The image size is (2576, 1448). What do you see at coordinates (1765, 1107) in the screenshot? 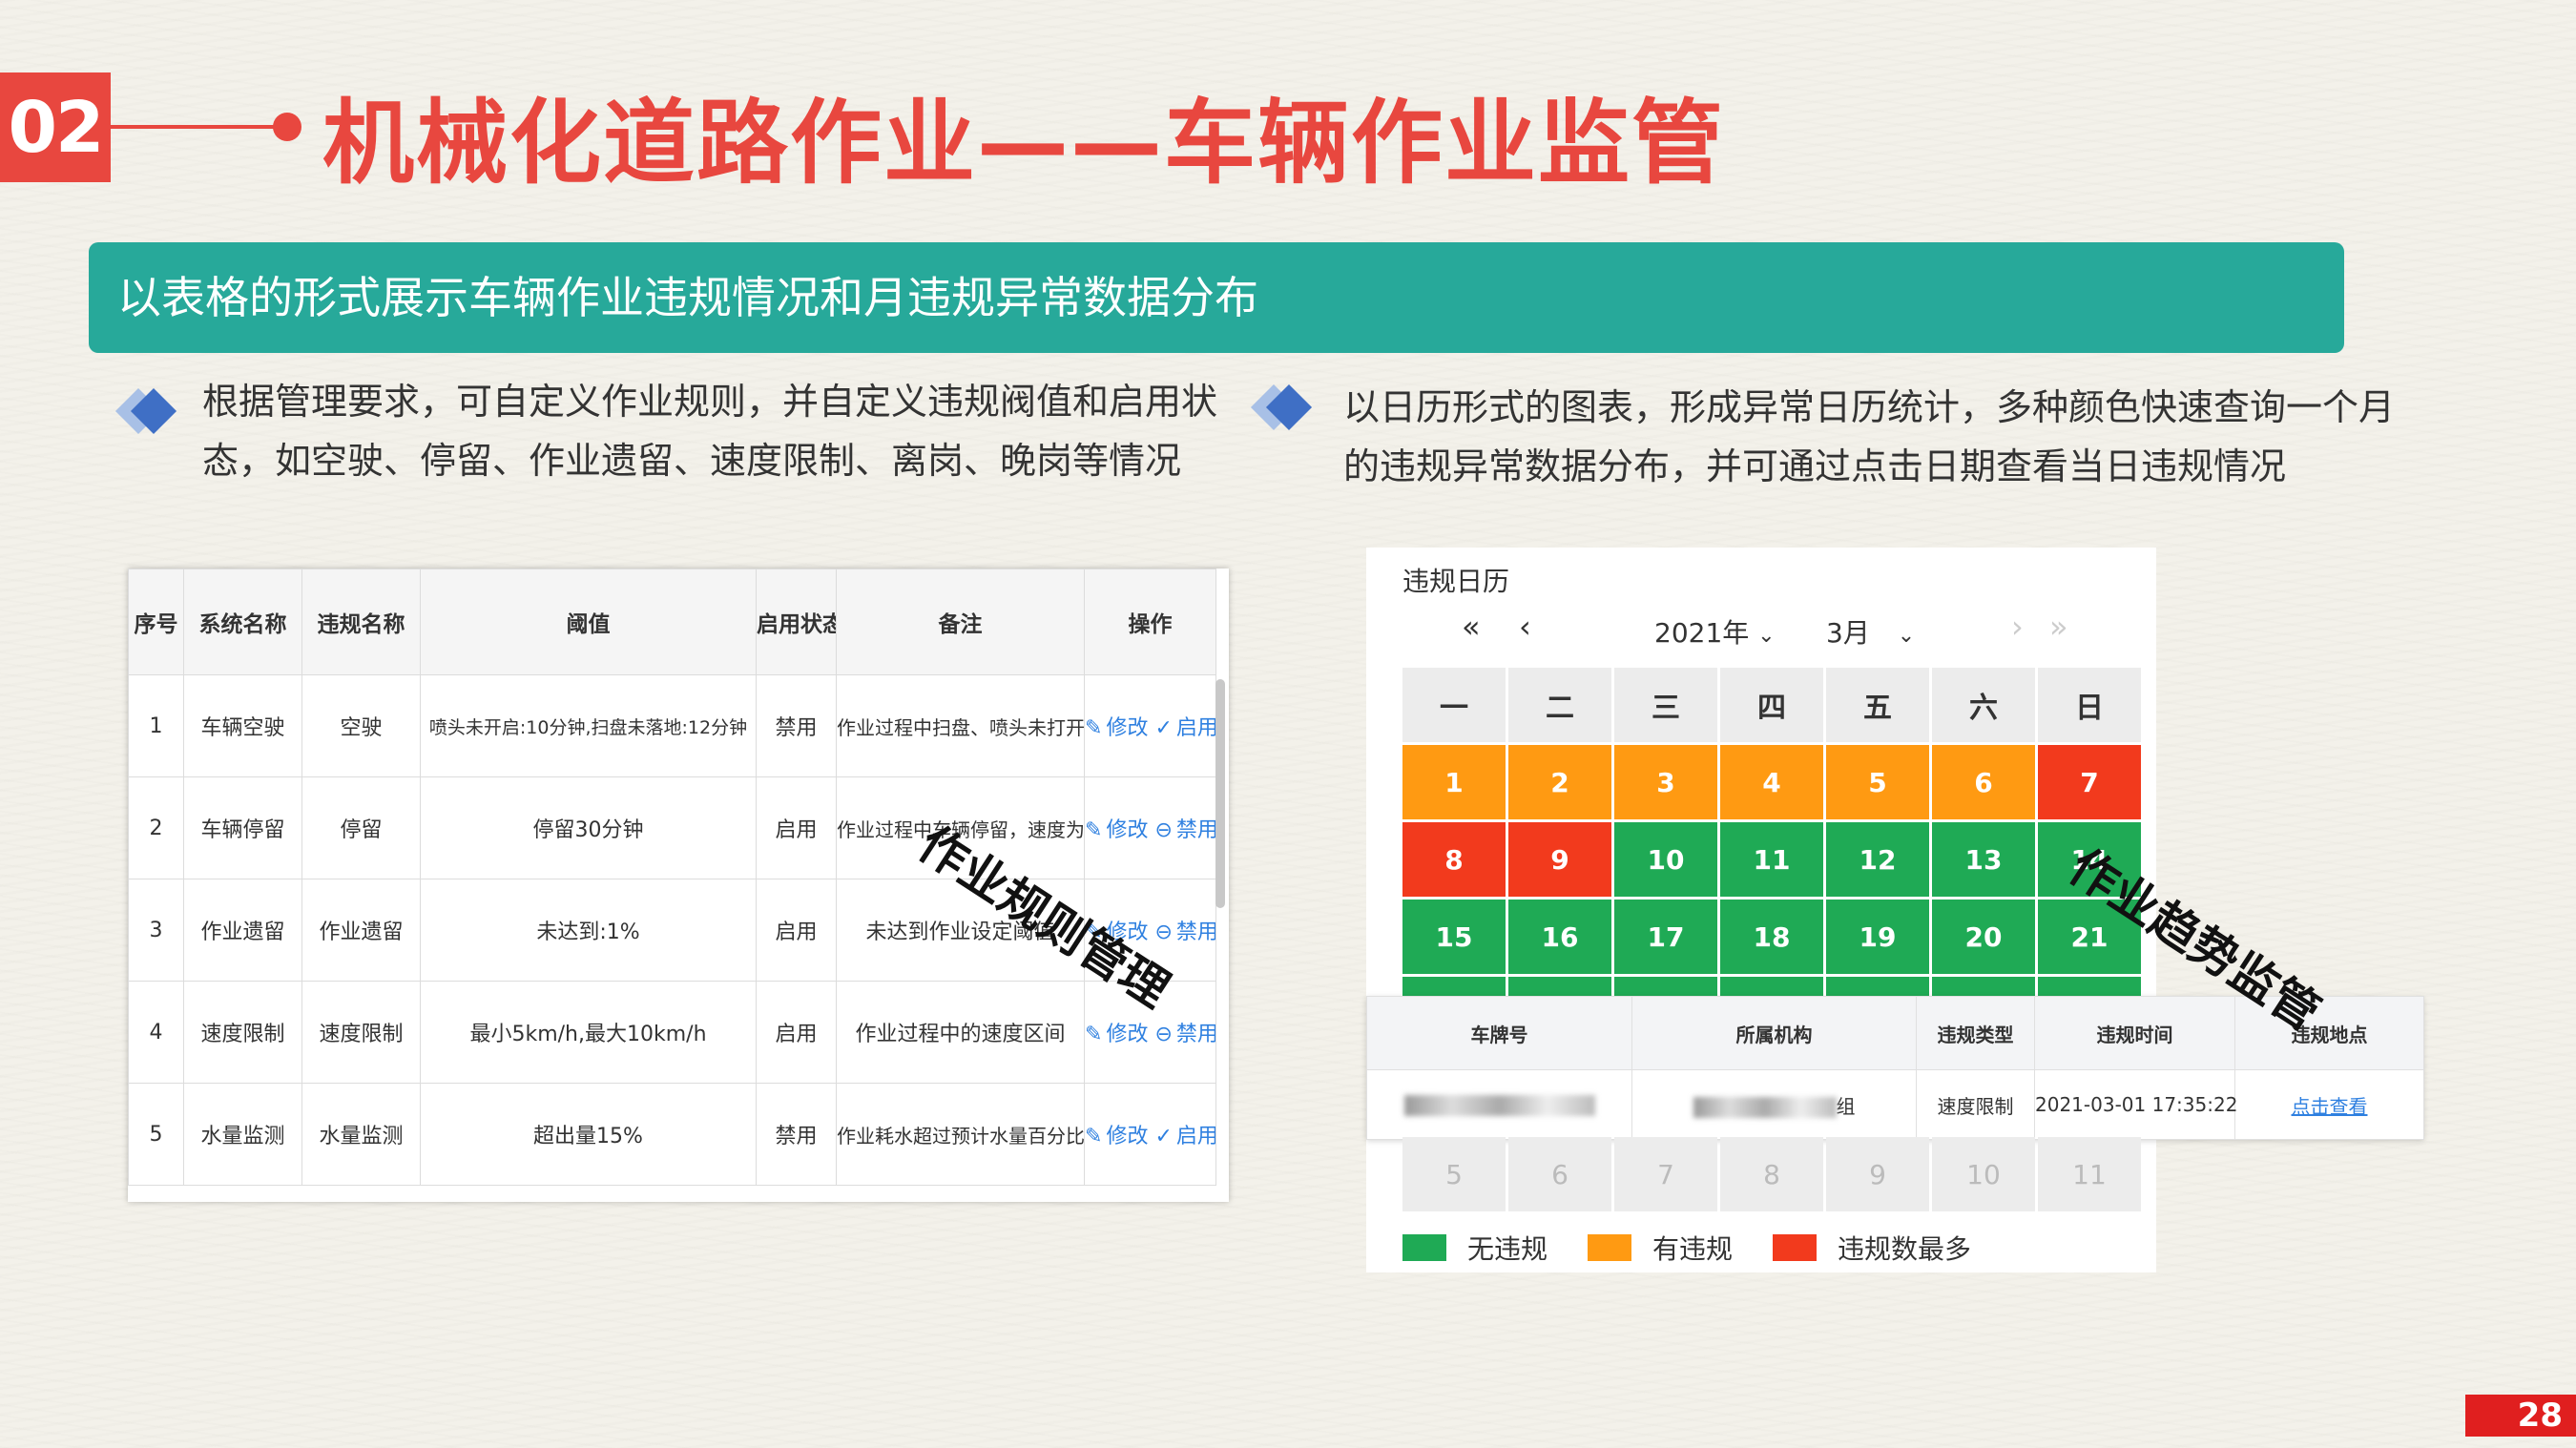
I see `blurred-org` at bounding box center [1765, 1107].